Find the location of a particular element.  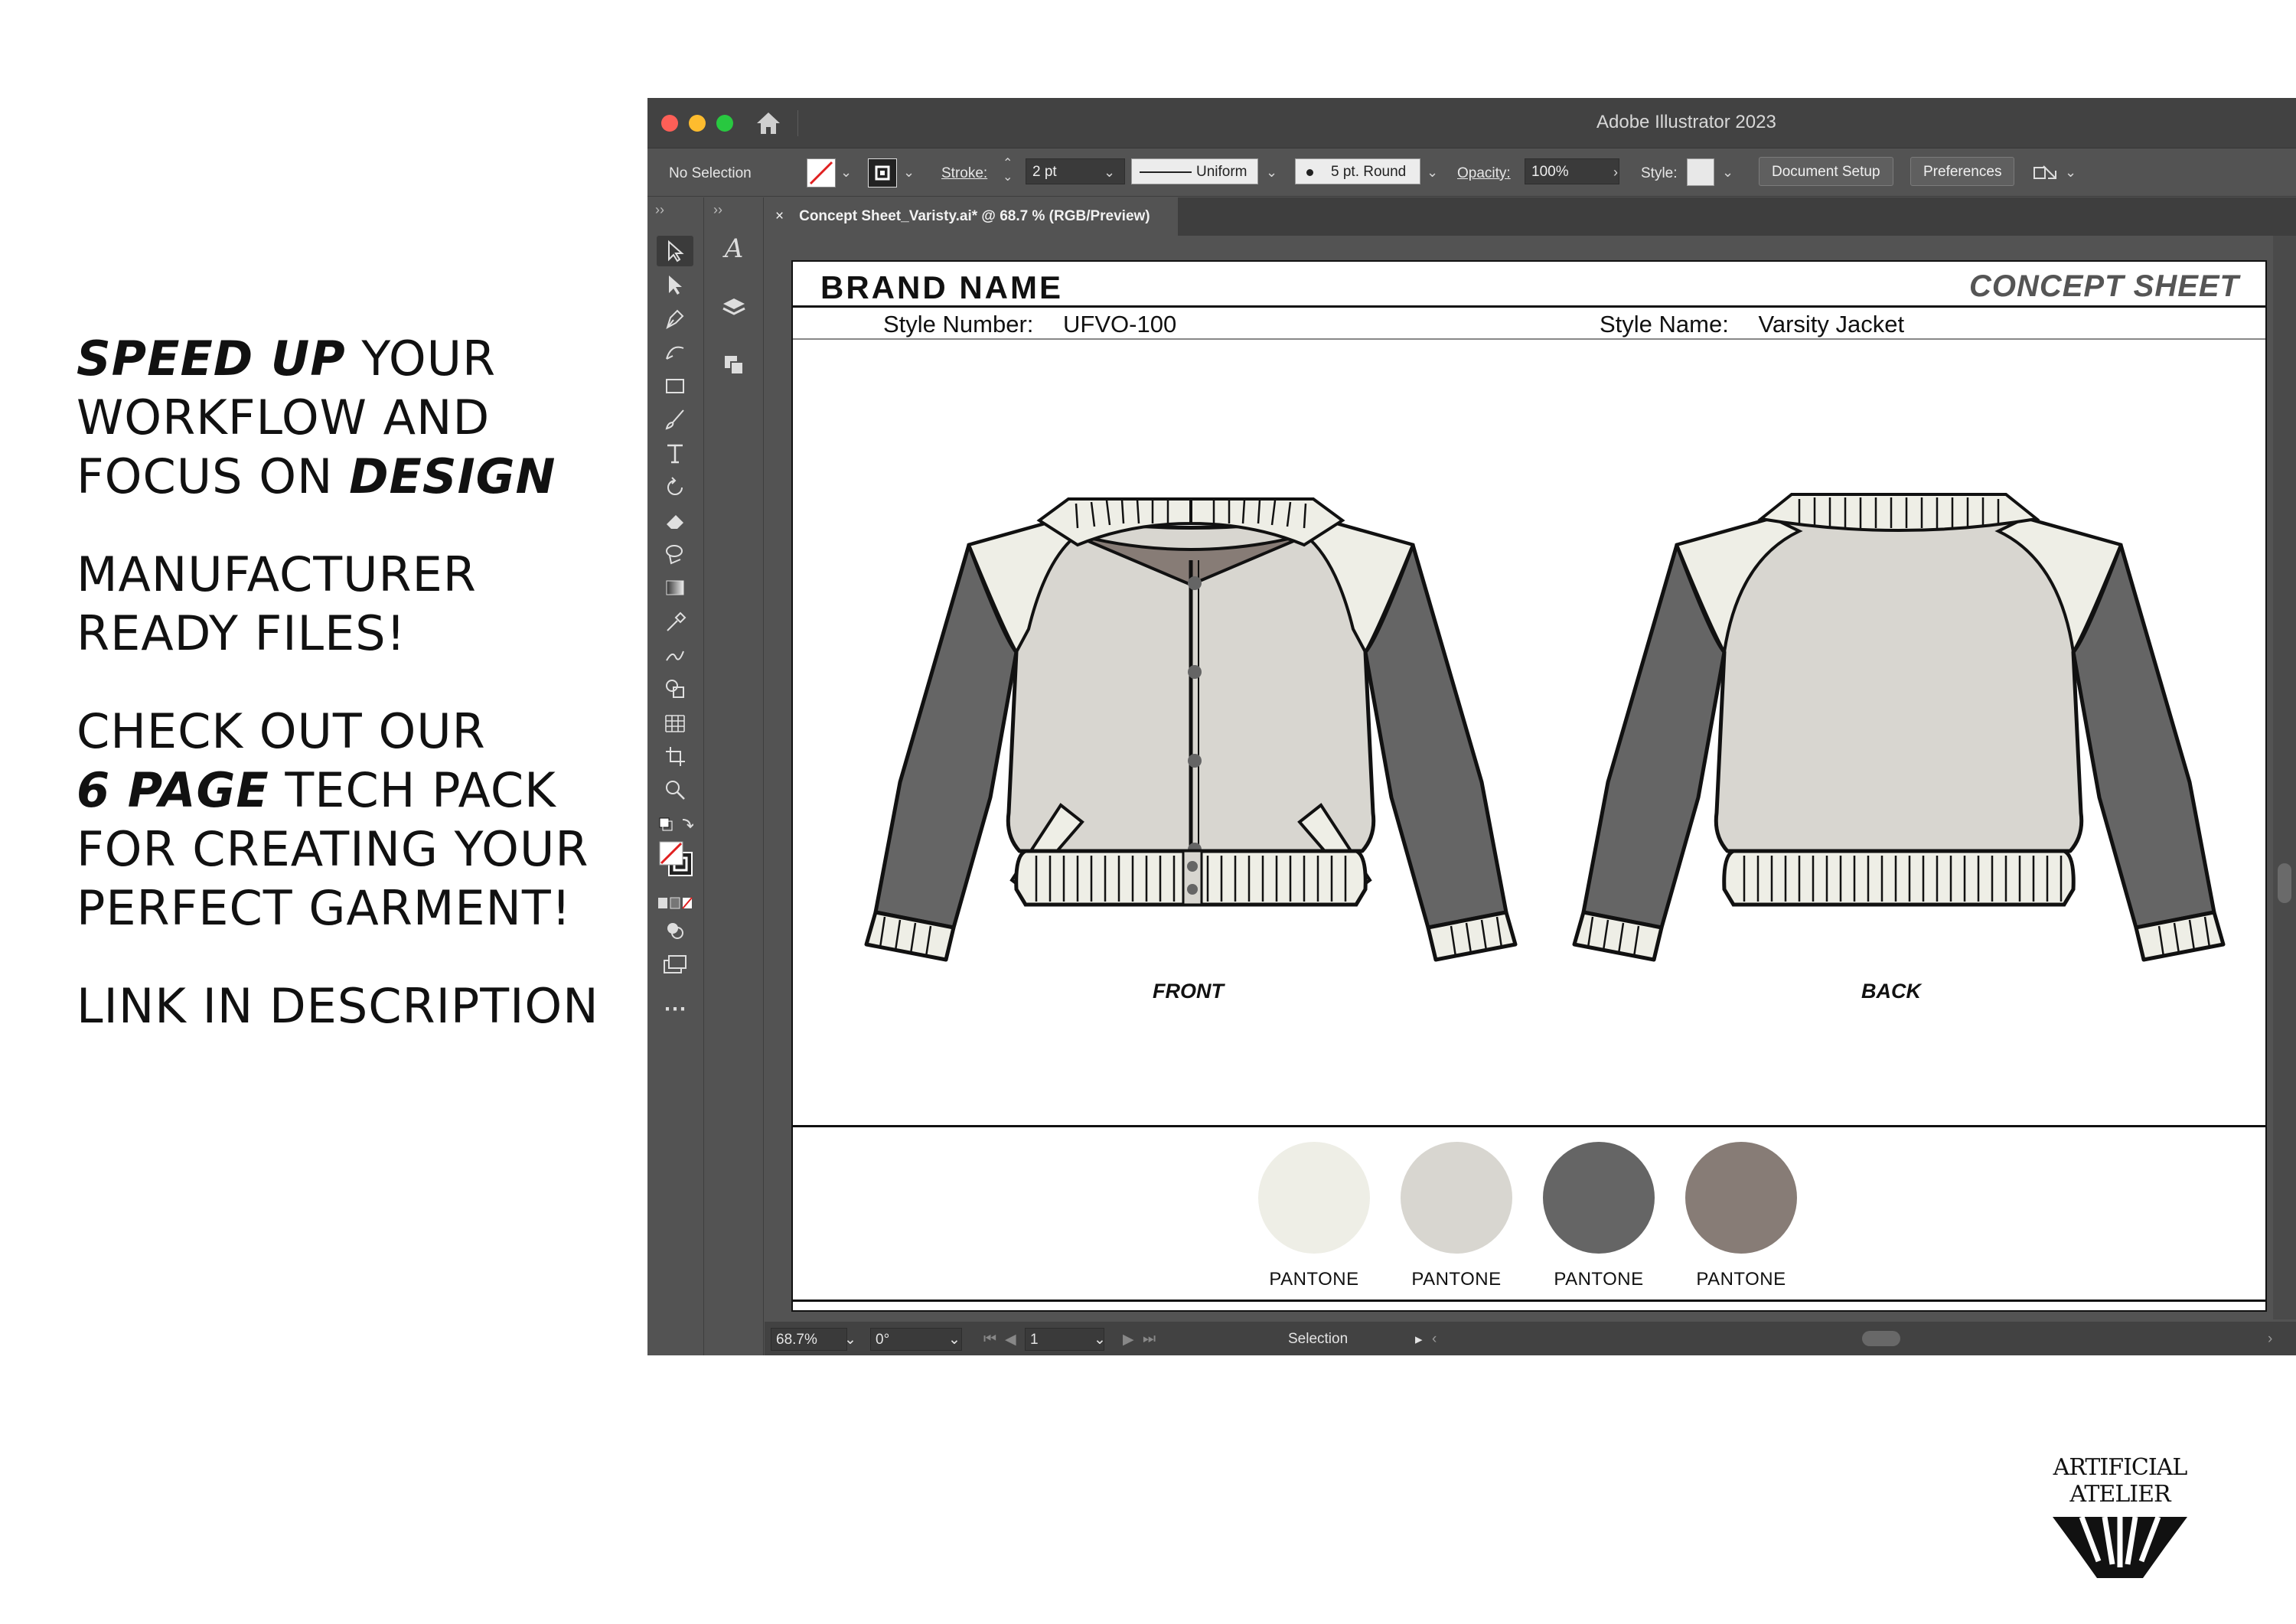

profile-dropdown-icon: ⌄ is located at coordinates (1271, 173).